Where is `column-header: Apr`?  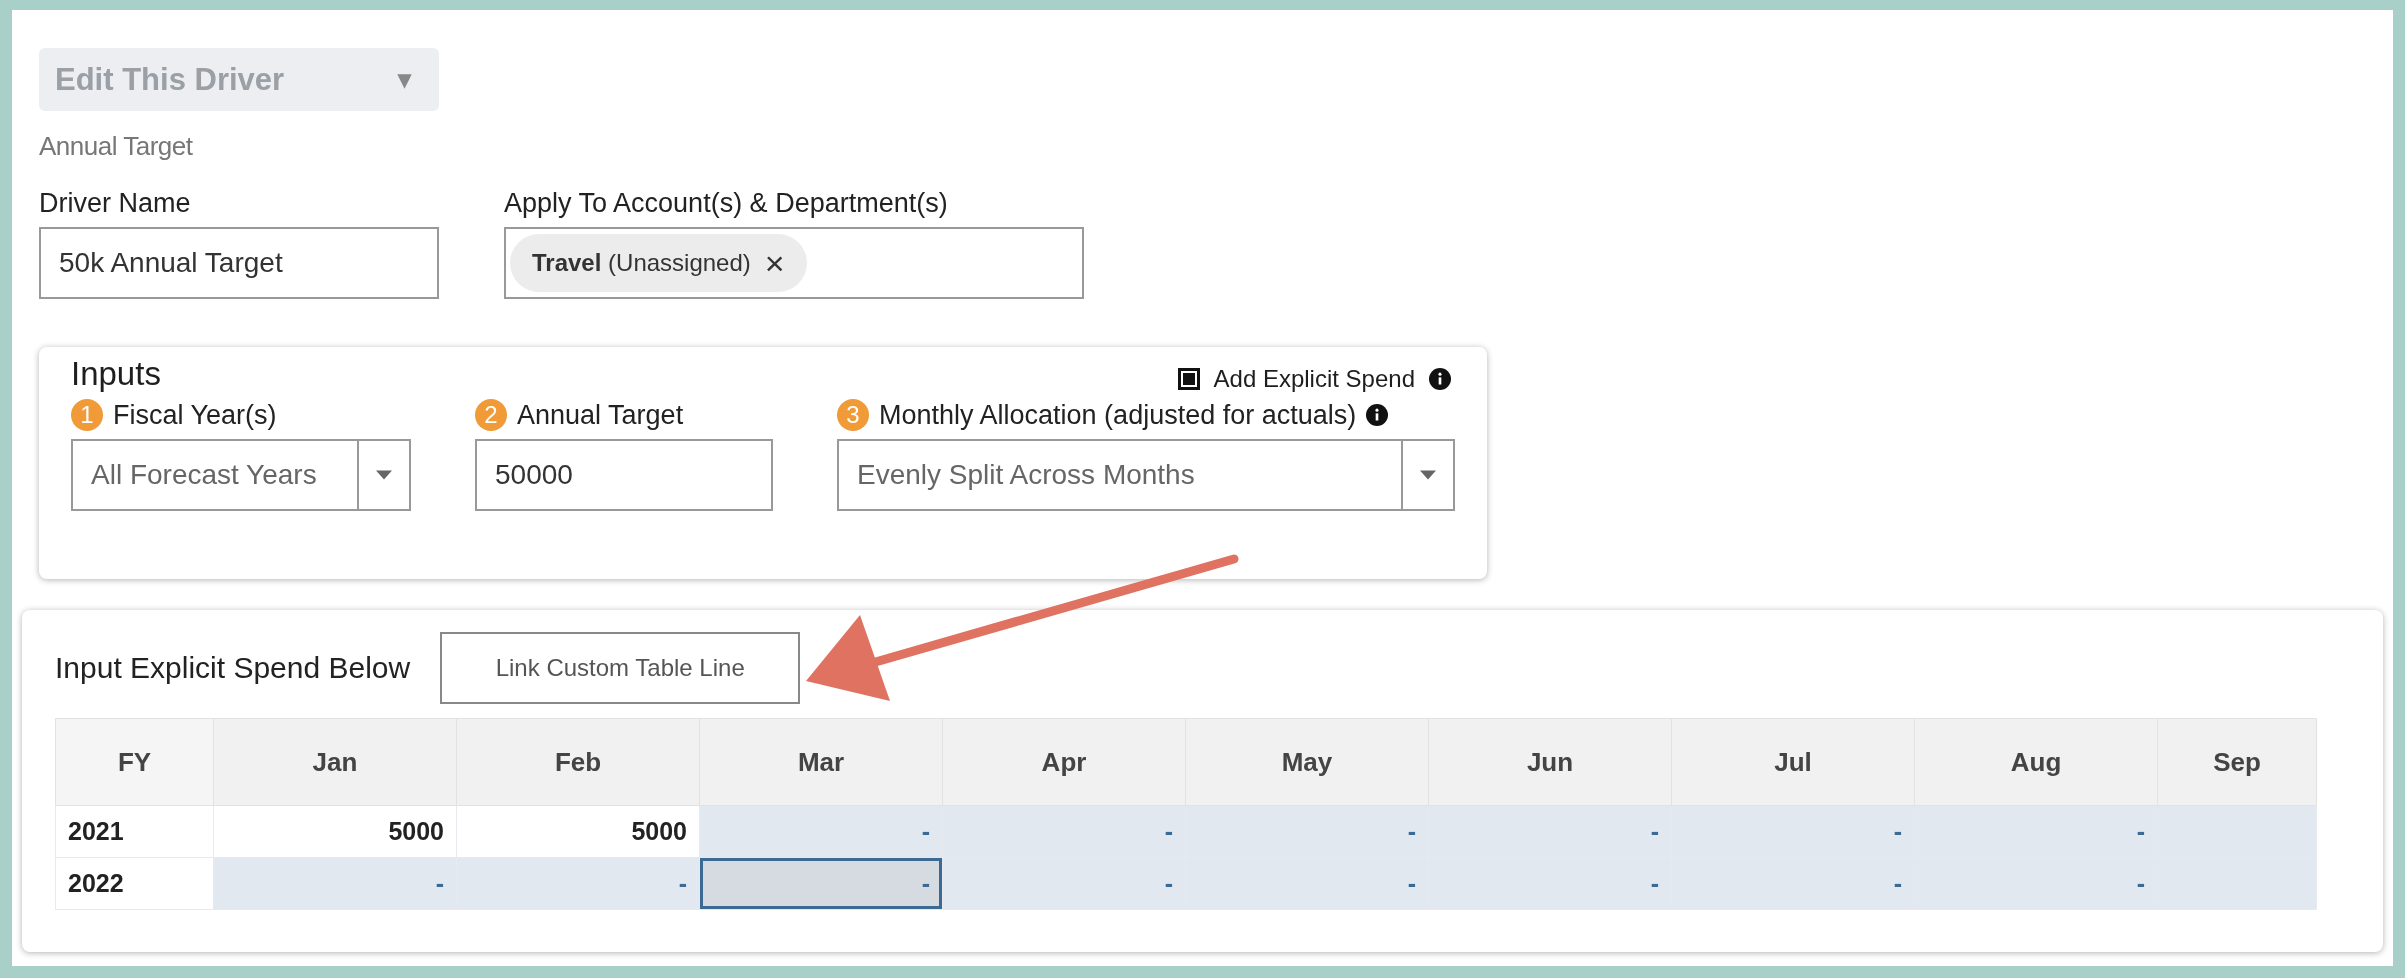 column-header: Apr is located at coordinates (1064, 762).